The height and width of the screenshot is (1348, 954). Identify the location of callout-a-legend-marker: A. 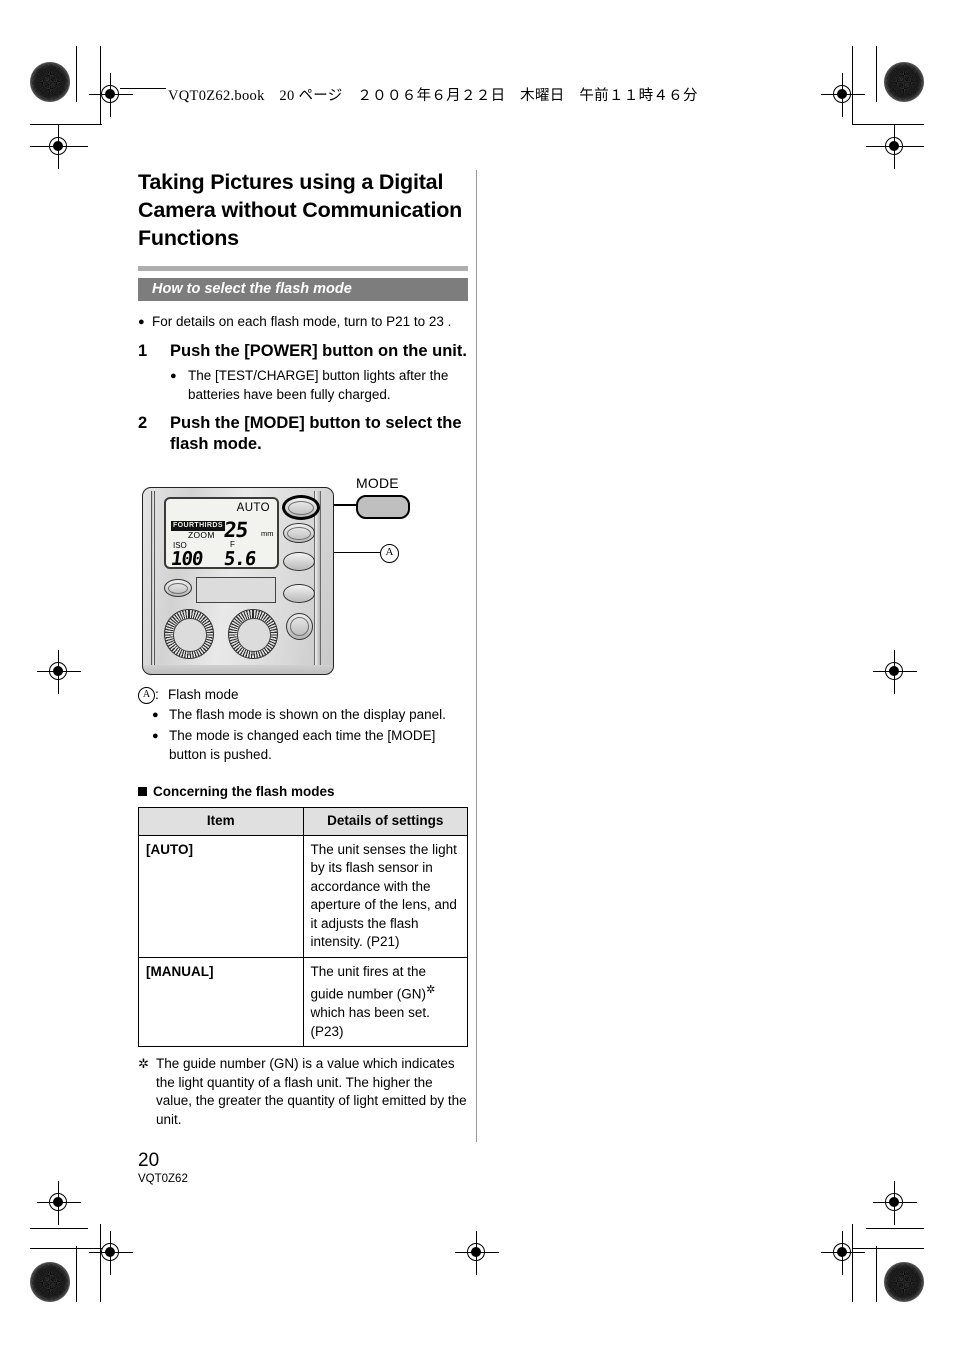
(146, 695).